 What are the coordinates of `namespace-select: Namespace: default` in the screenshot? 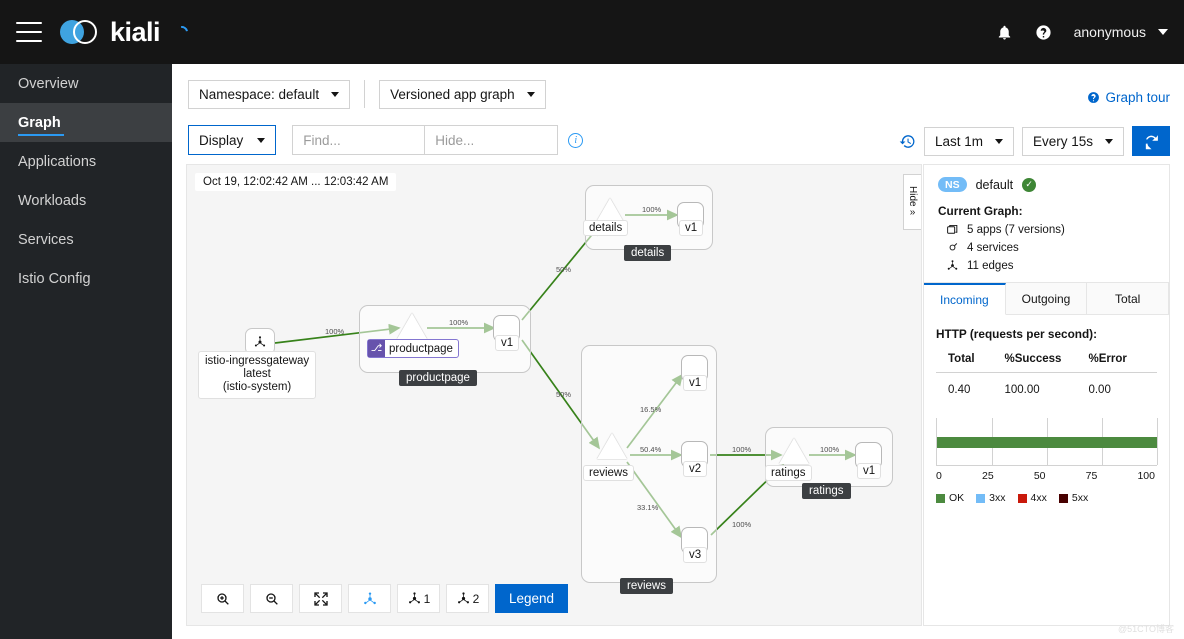 It's located at (269, 94).